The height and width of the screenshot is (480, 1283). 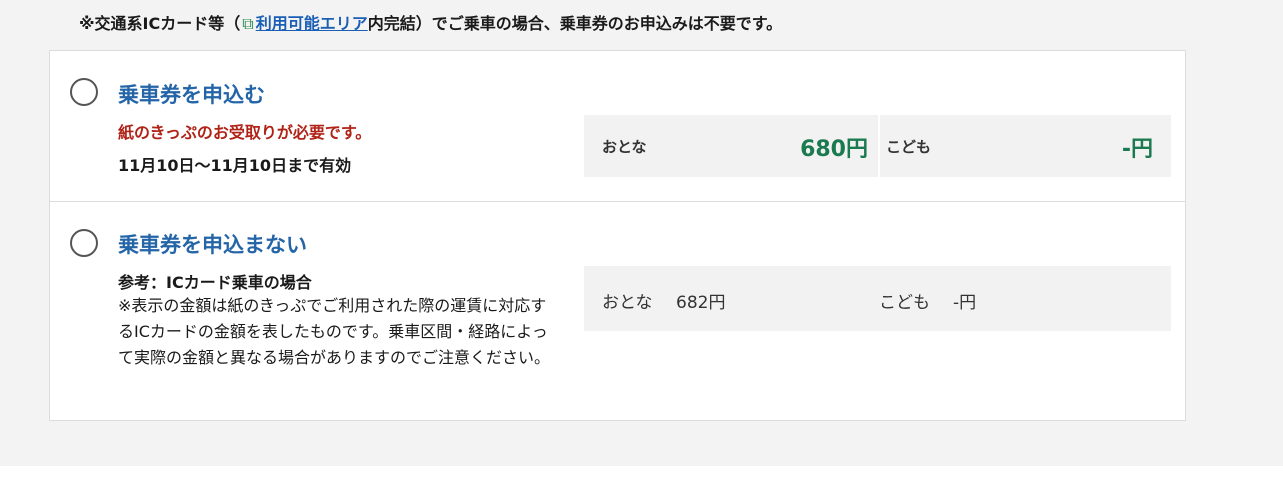 I want to click on available-area-link: 利用可能エリア, so click(x=312, y=23).